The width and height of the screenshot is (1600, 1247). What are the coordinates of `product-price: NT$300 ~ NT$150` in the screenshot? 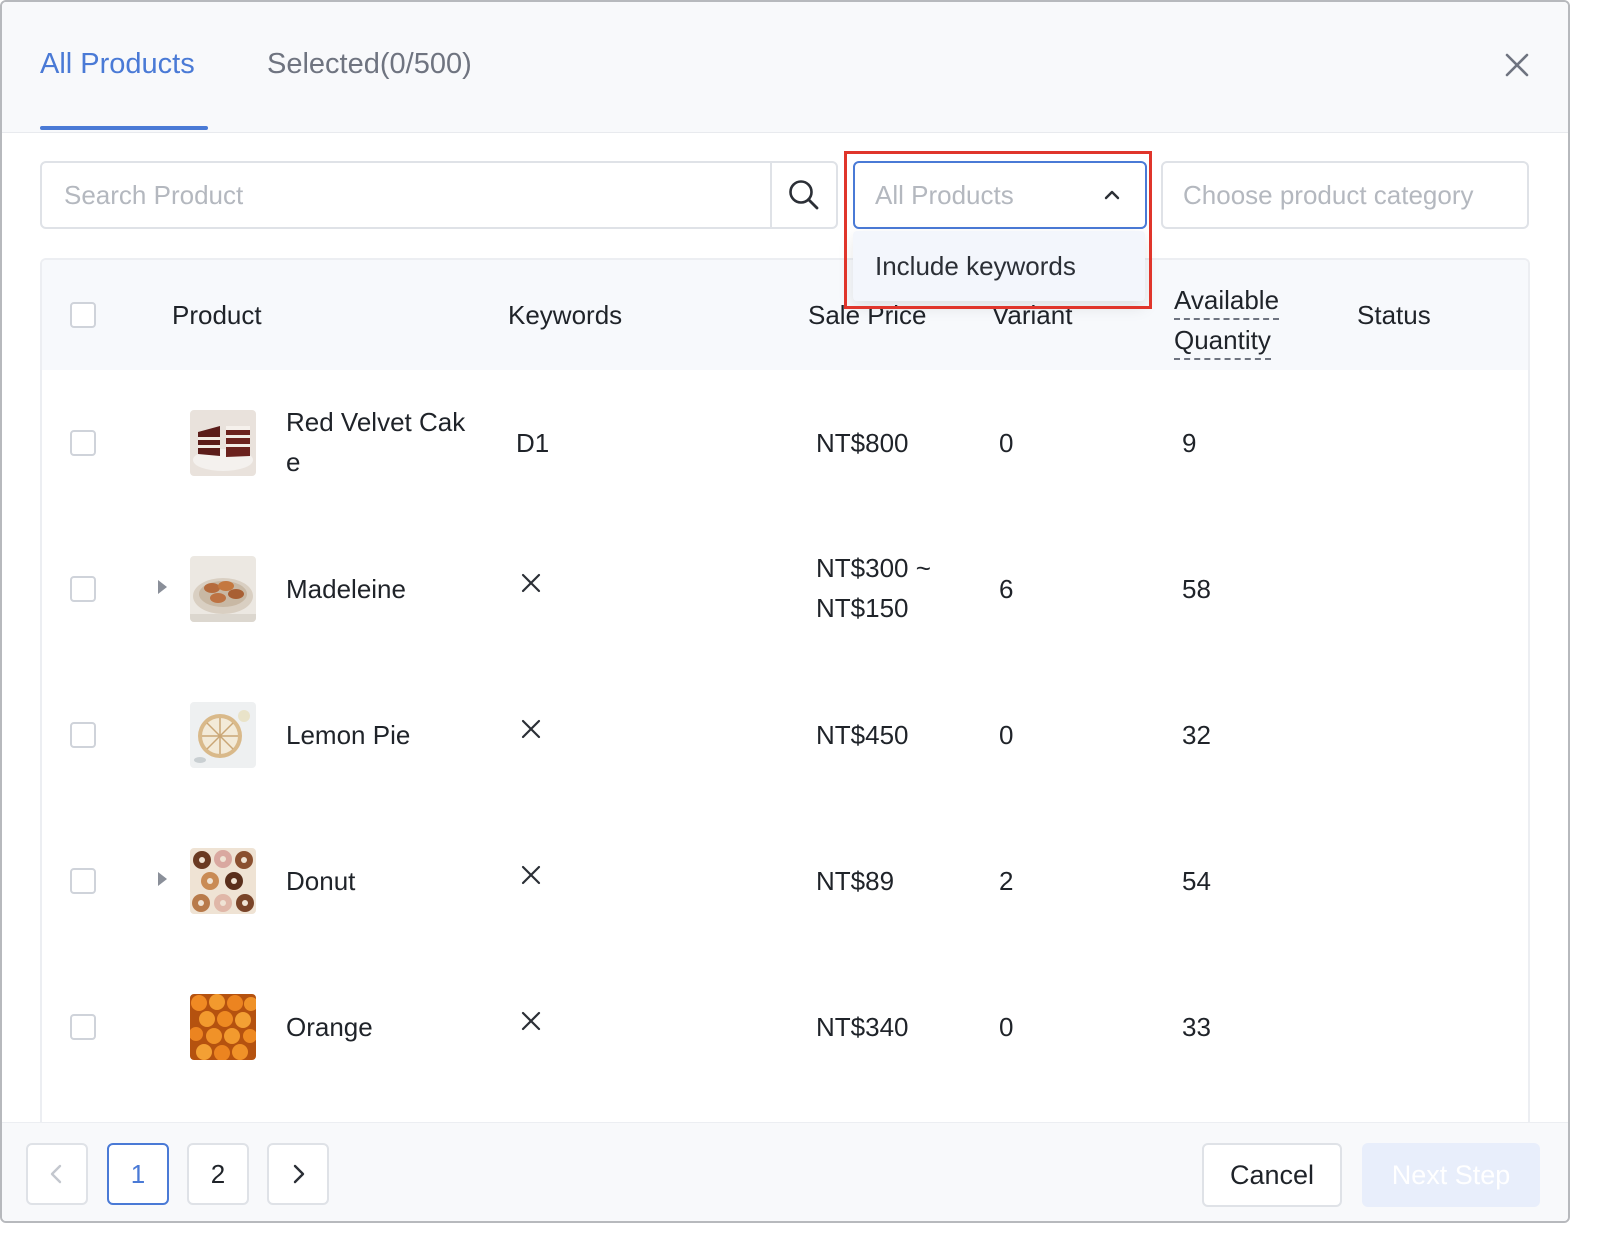 It's located at (873, 588).